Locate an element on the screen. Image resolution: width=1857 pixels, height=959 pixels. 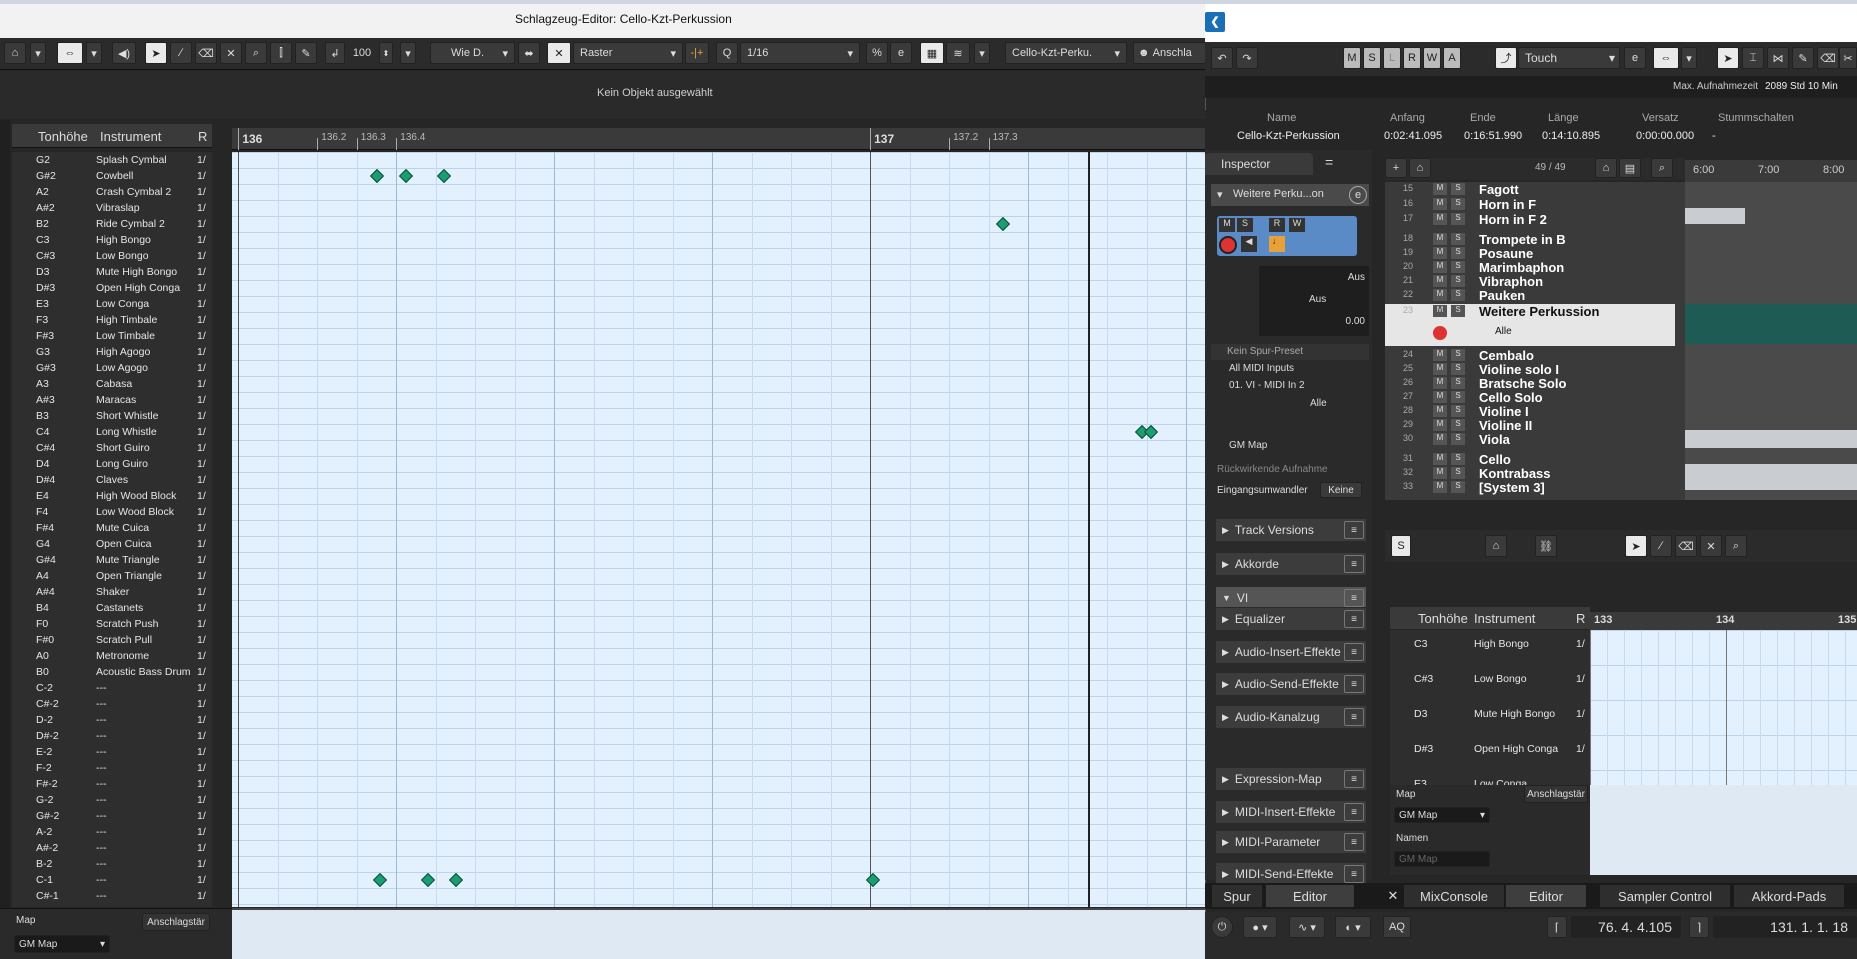
track-row: 29 M S Violine II is located at coordinates (1530, 425).